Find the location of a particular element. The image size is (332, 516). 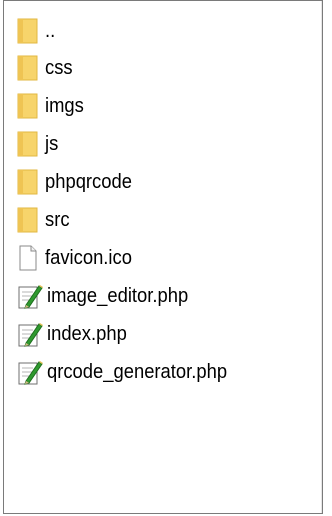

file-list-item-css: css is located at coordinates (163, 68).